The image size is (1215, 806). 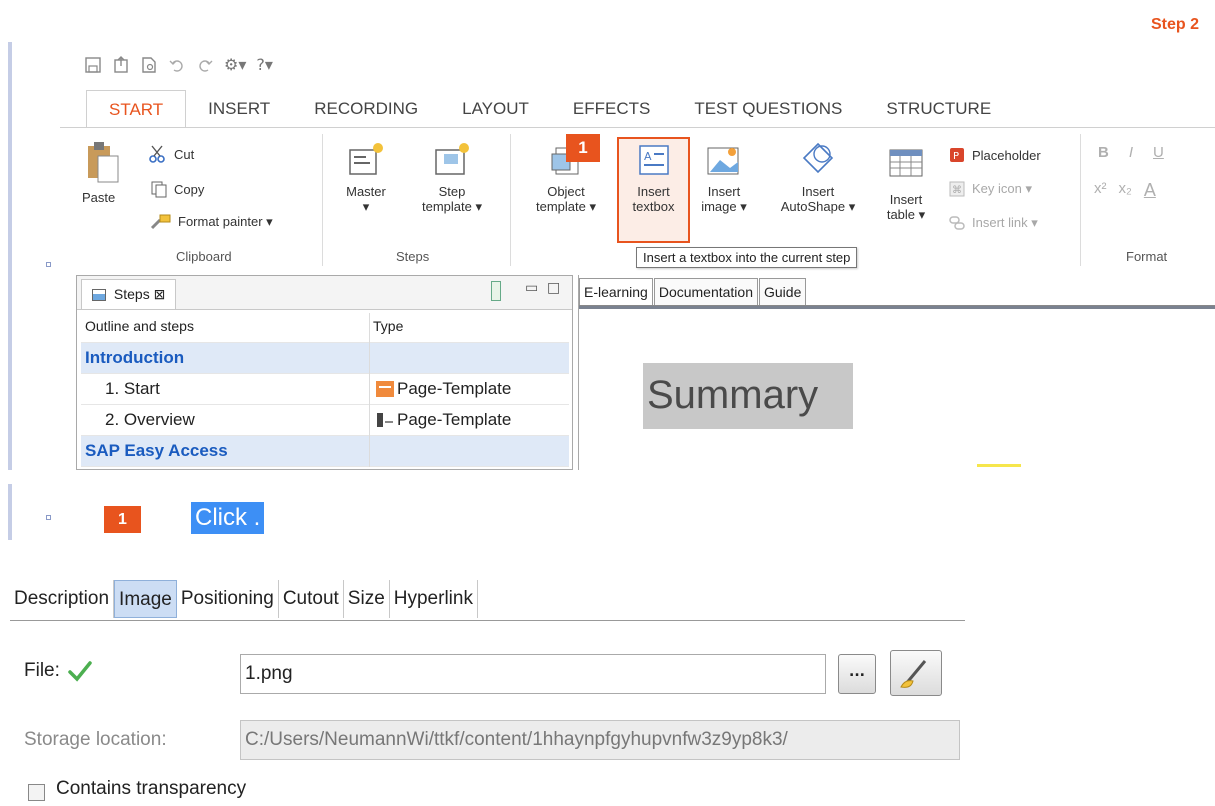 What do you see at coordinates (724, 177) in the screenshot?
I see `insert-image-button: Insert image ▾` at bounding box center [724, 177].